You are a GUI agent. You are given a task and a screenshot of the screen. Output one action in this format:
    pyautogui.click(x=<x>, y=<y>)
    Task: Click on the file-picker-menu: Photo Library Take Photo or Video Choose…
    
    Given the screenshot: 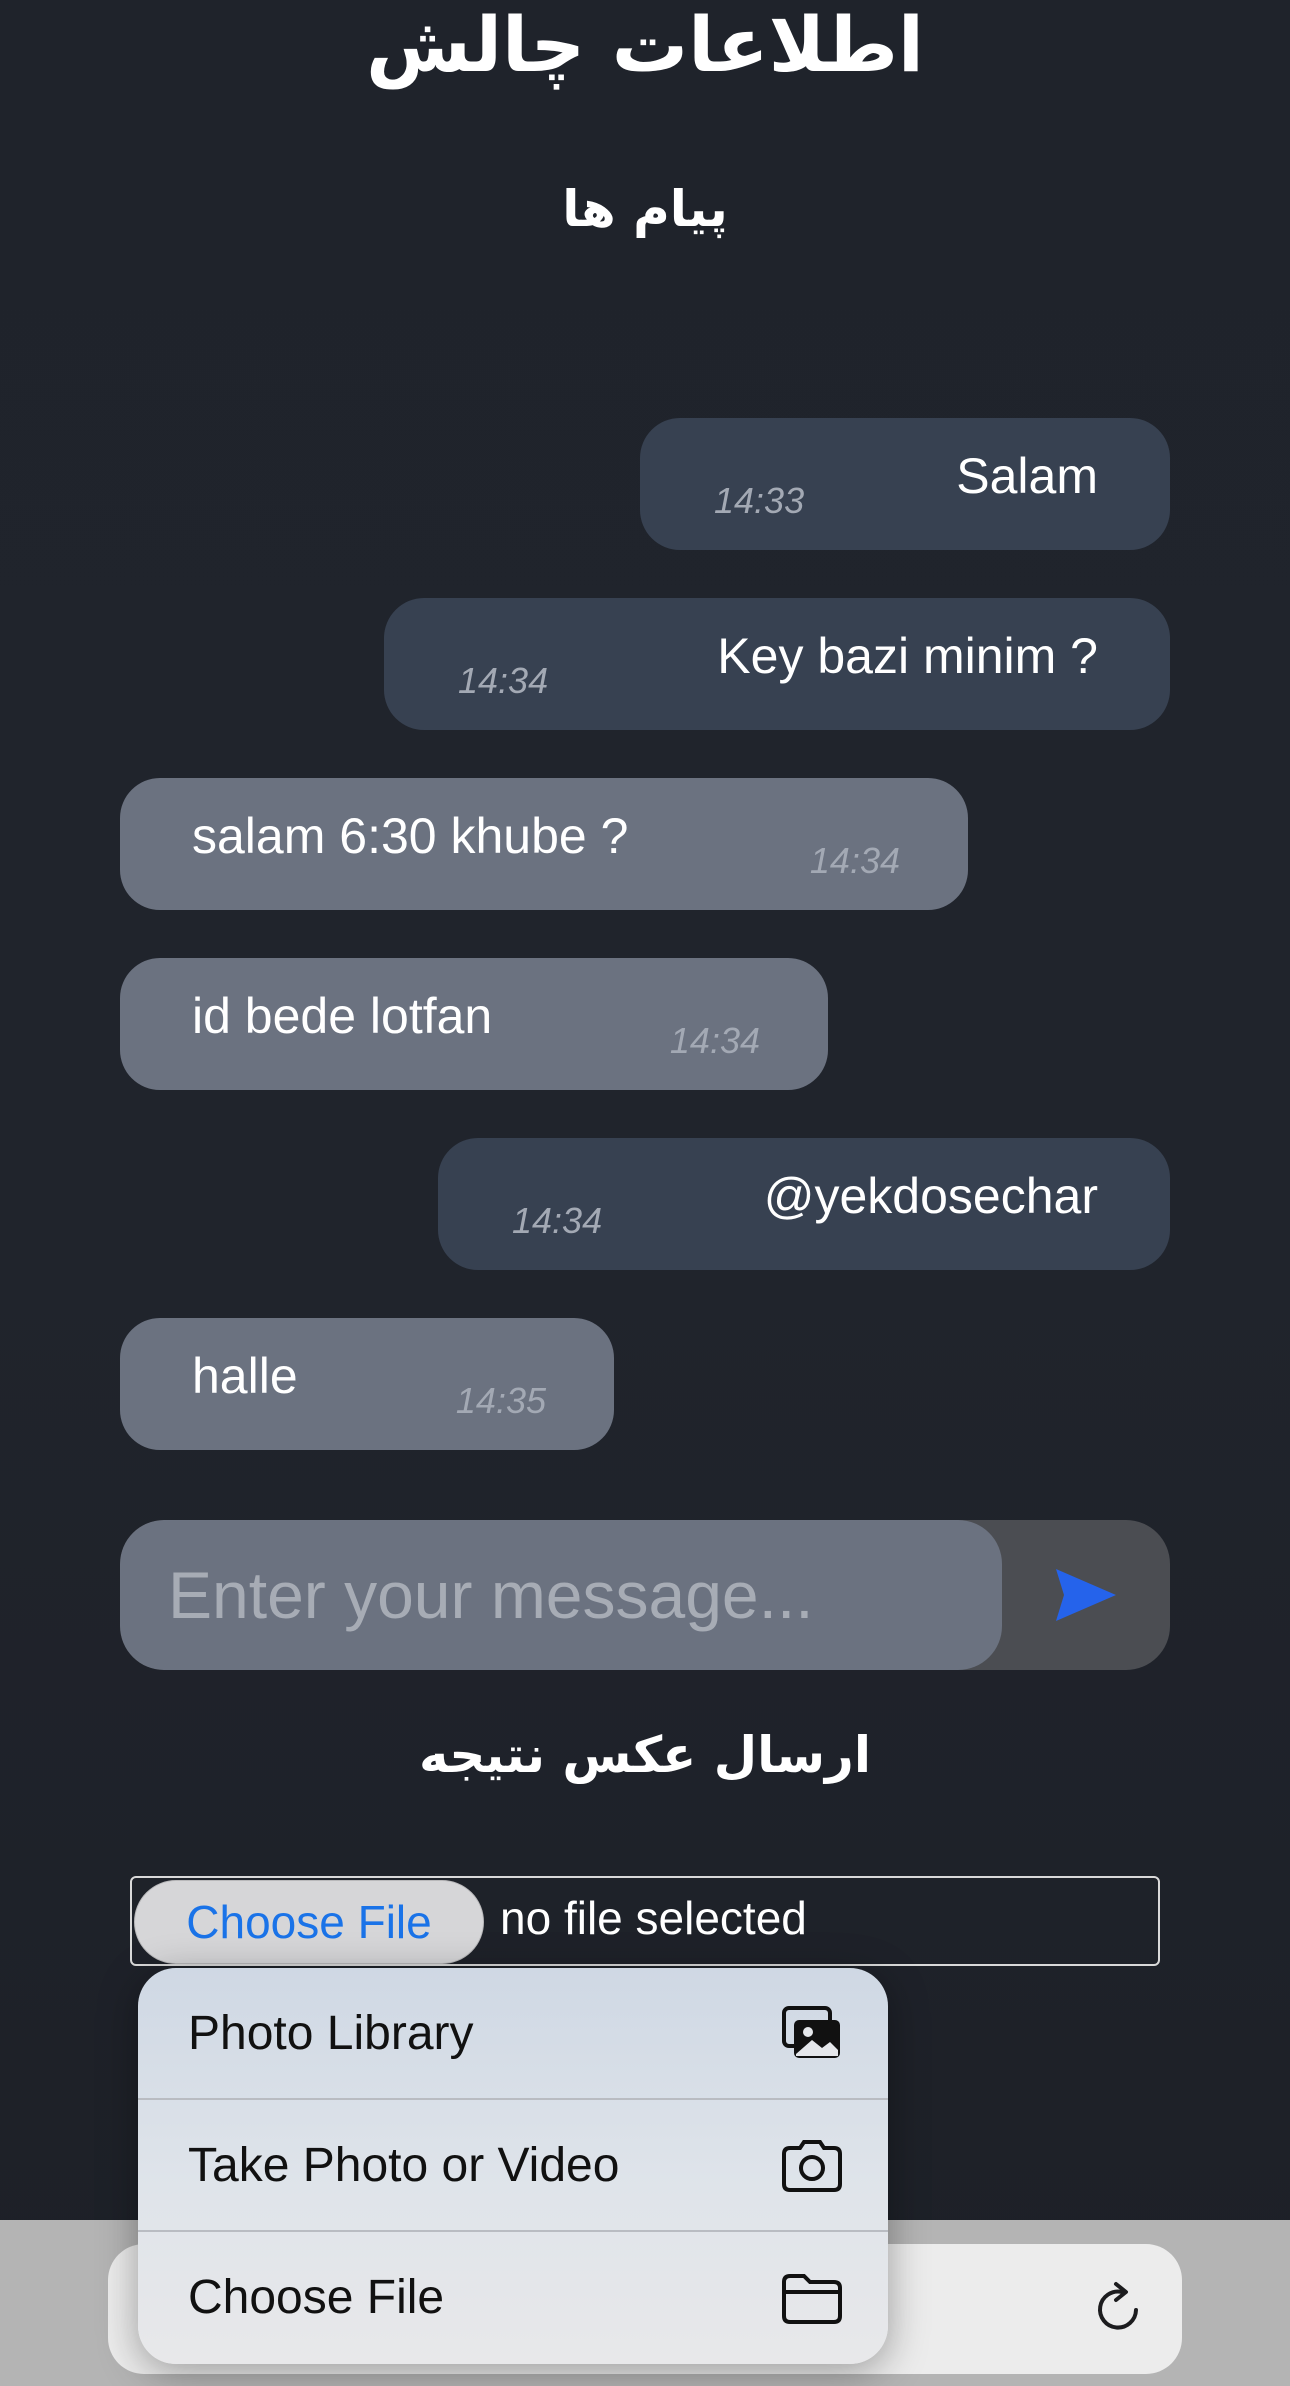 What is the action you would take?
    pyautogui.click(x=513, y=2166)
    